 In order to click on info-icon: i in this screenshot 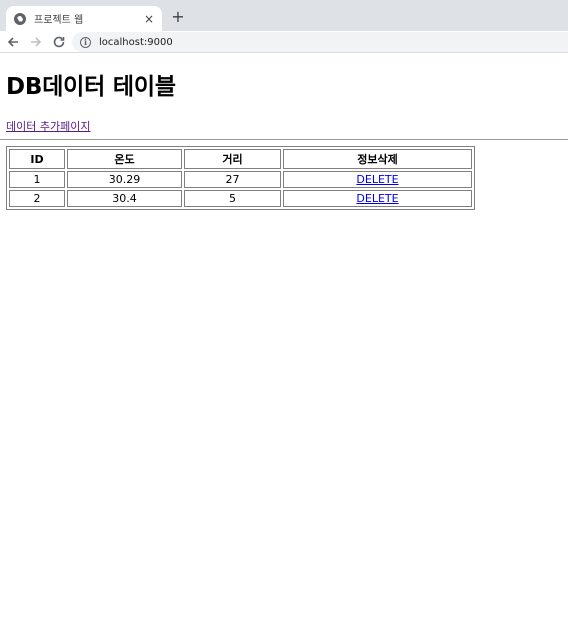, I will do `click(85, 42)`.